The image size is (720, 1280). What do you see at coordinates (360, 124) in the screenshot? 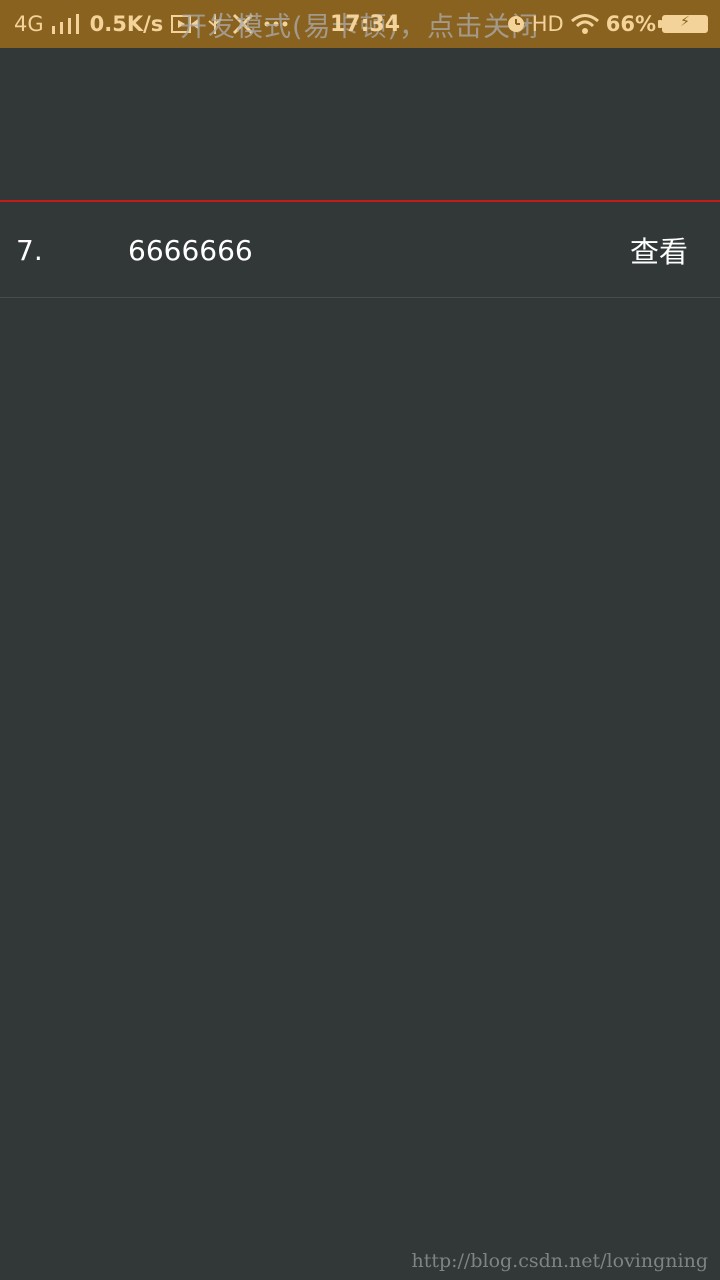
I see `toolbar-area` at bounding box center [360, 124].